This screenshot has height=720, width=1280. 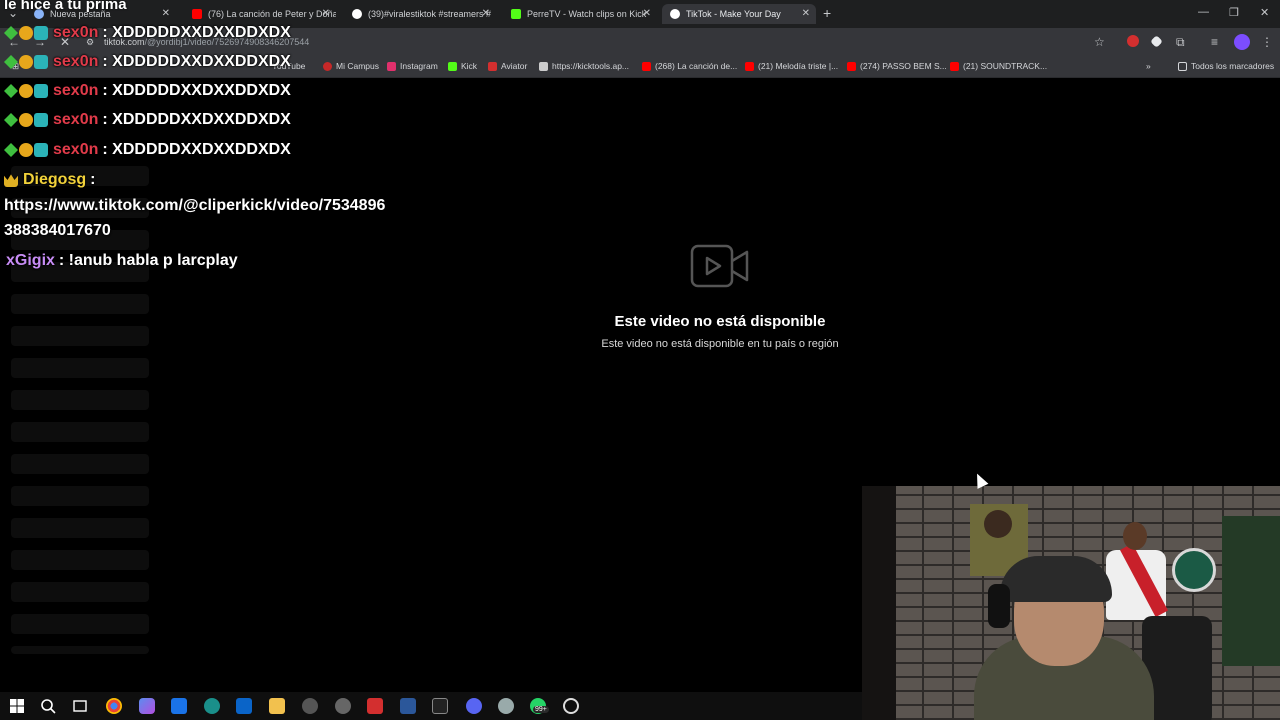 What do you see at coordinates (1099, 42) in the screenshot?
I see `bookmark-star-icon: ☆` at bounding box center [1099, 42].